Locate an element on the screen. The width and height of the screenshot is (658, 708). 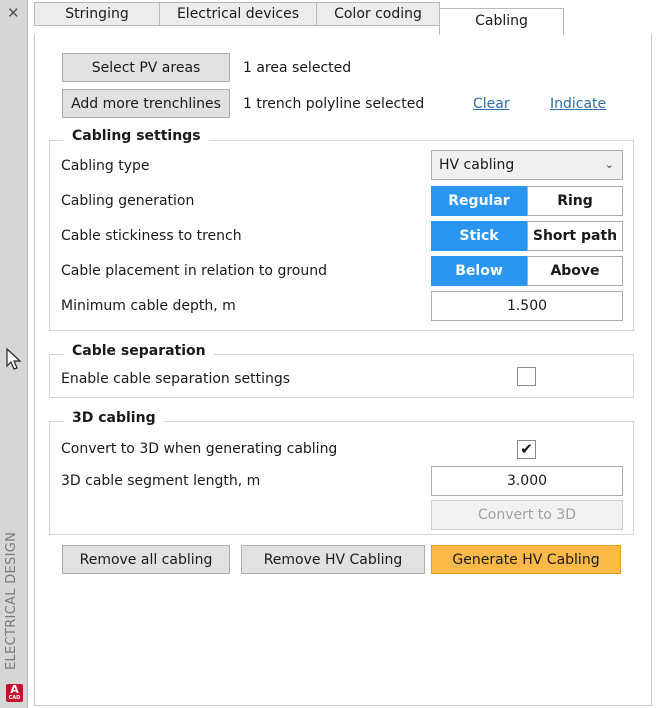
convert-3d-checkbox: ✔ is located at coordinates (526, 449).